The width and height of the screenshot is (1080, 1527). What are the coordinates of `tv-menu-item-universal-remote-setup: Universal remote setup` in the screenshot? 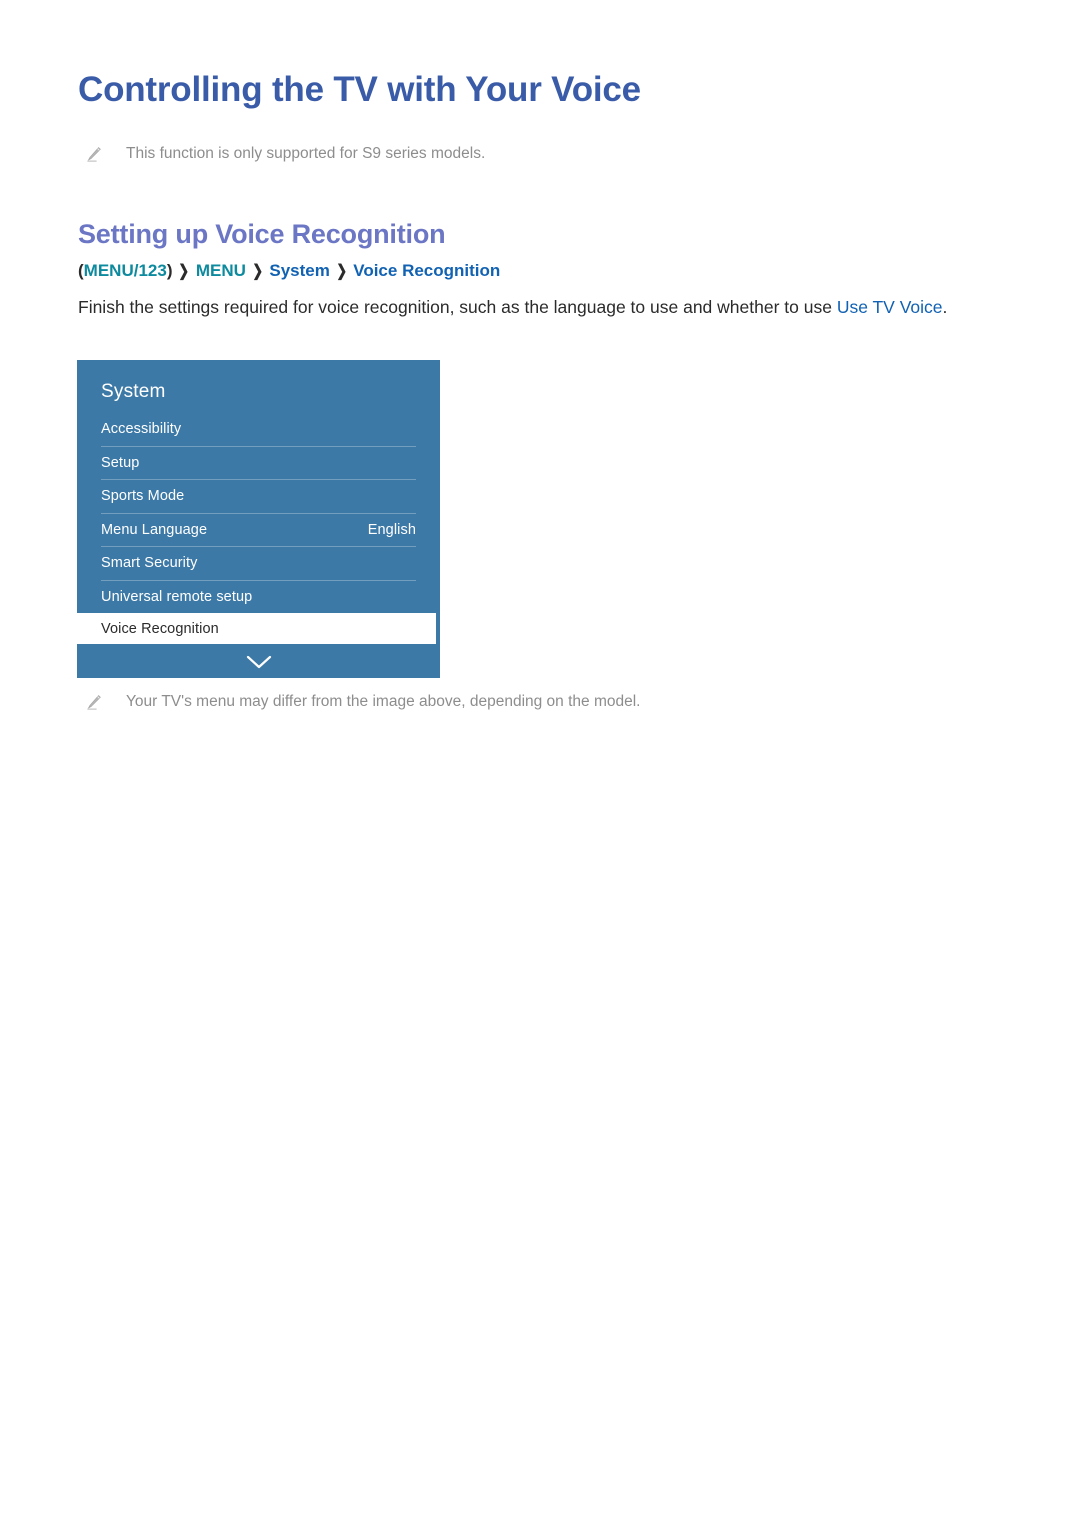 It's located at (258, 596).